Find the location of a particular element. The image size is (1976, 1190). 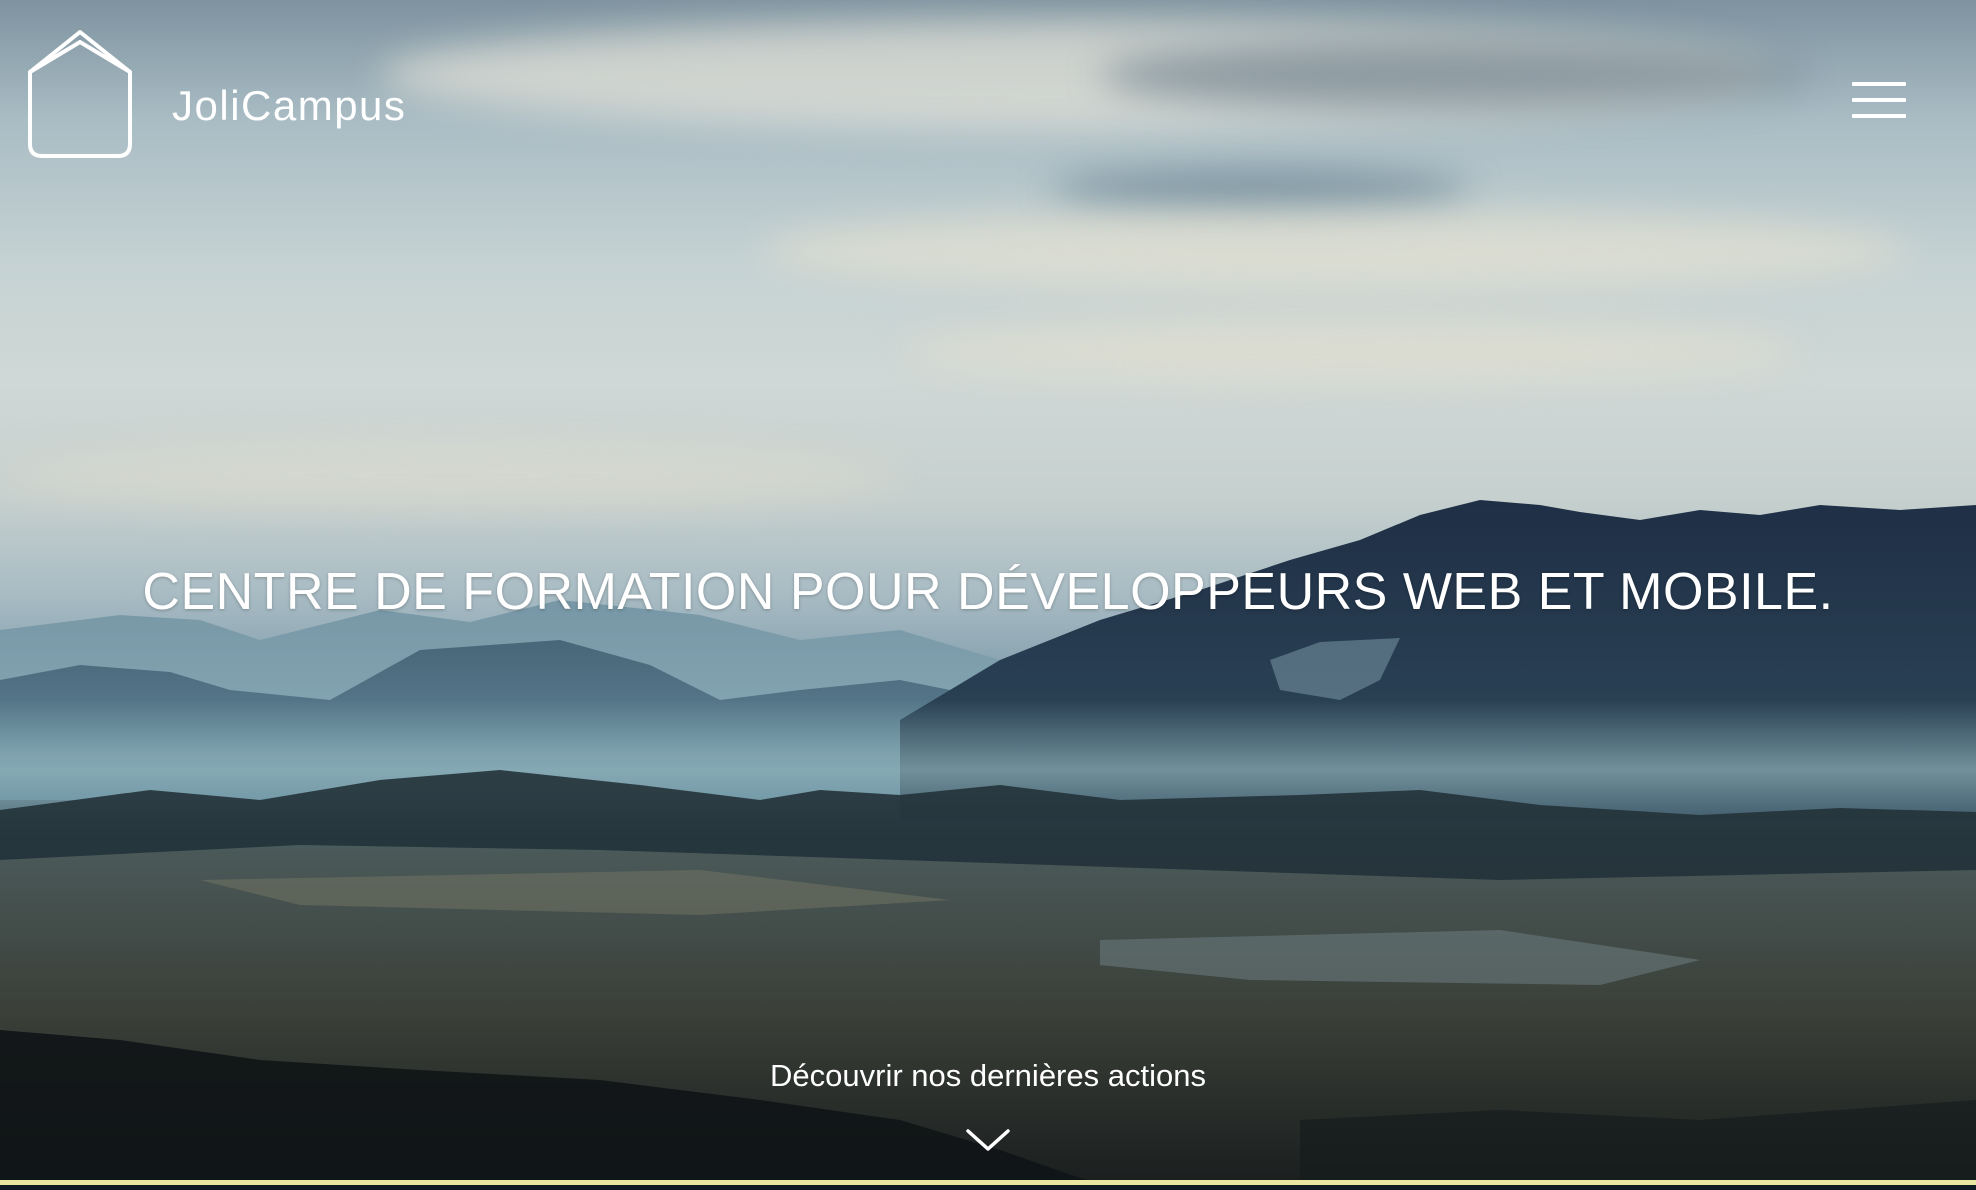

discover-label: Découvrir nos dernières actions is located at coordinates (988, 1076).